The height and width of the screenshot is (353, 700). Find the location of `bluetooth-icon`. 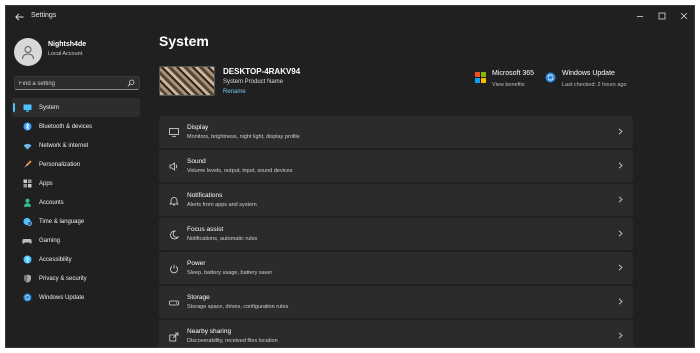

bluetooth-icon is located at coordinates (27, 127).